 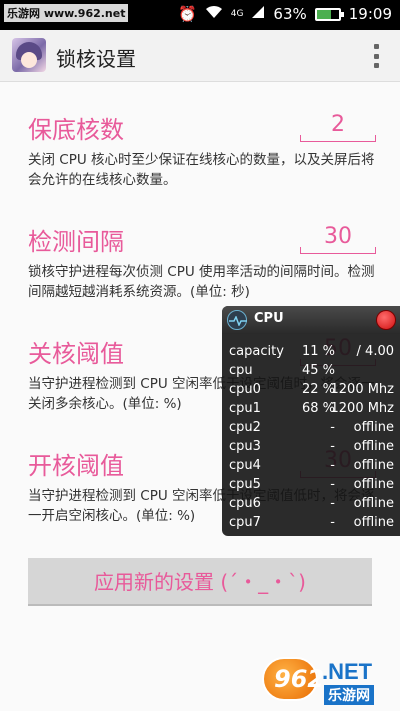 I want to click on battery-icon, so click(x=329, y=14).